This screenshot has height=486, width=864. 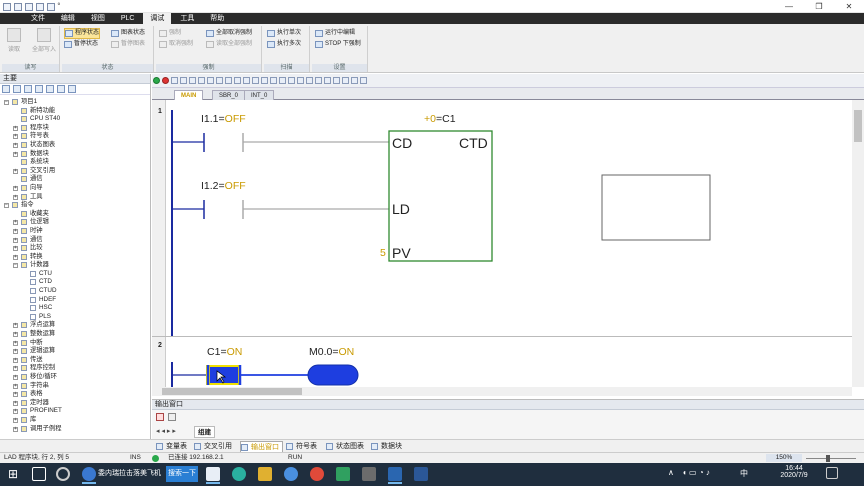 I want to click on tree-item: + 比较, so click(x=75, y=248).